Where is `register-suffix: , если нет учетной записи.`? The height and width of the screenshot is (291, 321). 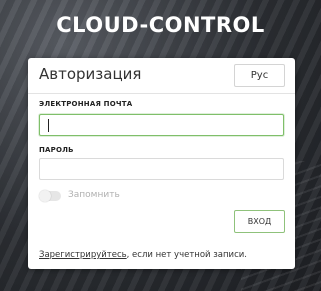
register-suffix: , если нет учетной записи. is located at coordinates (186, 255).